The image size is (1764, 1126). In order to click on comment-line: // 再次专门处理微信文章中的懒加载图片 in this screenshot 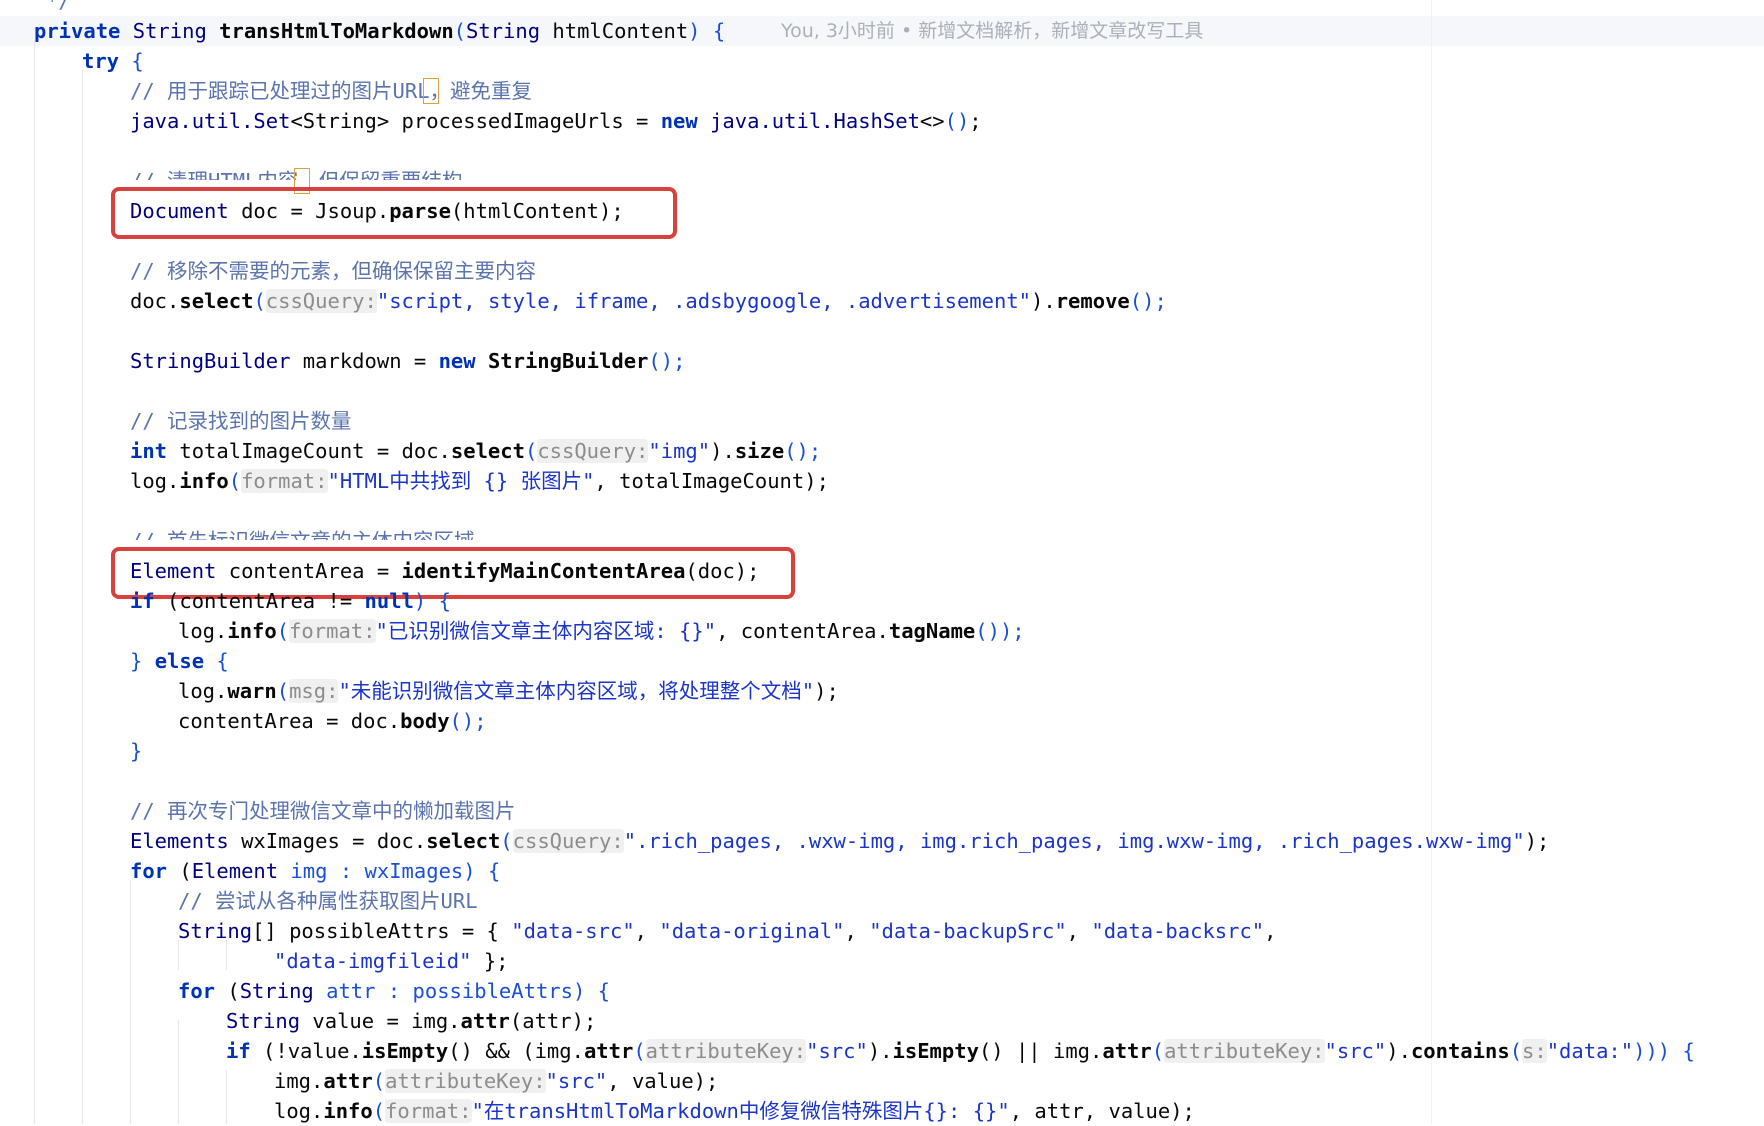, I will do `click(323, 811)`.